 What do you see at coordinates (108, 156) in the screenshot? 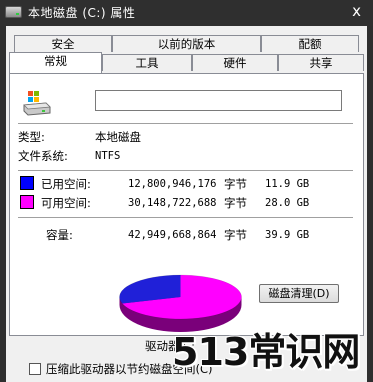
I see `filesystem-value: NTFS` at bounding box center [108, 156].